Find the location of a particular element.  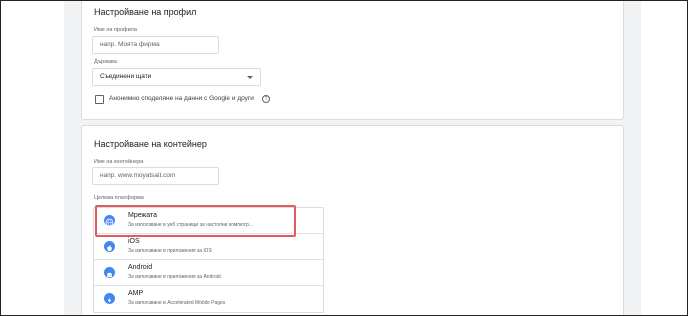

help-icon: ? is located at coordinates (266, 99).